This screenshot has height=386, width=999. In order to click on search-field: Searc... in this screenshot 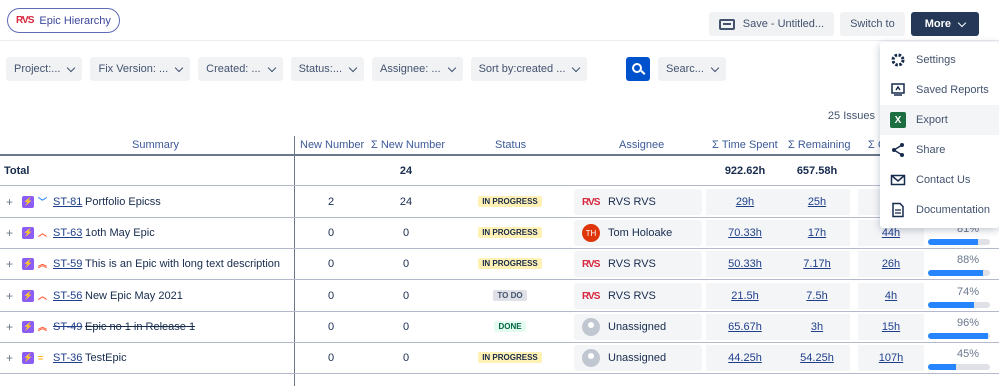, I will do `click(692, 69)`.